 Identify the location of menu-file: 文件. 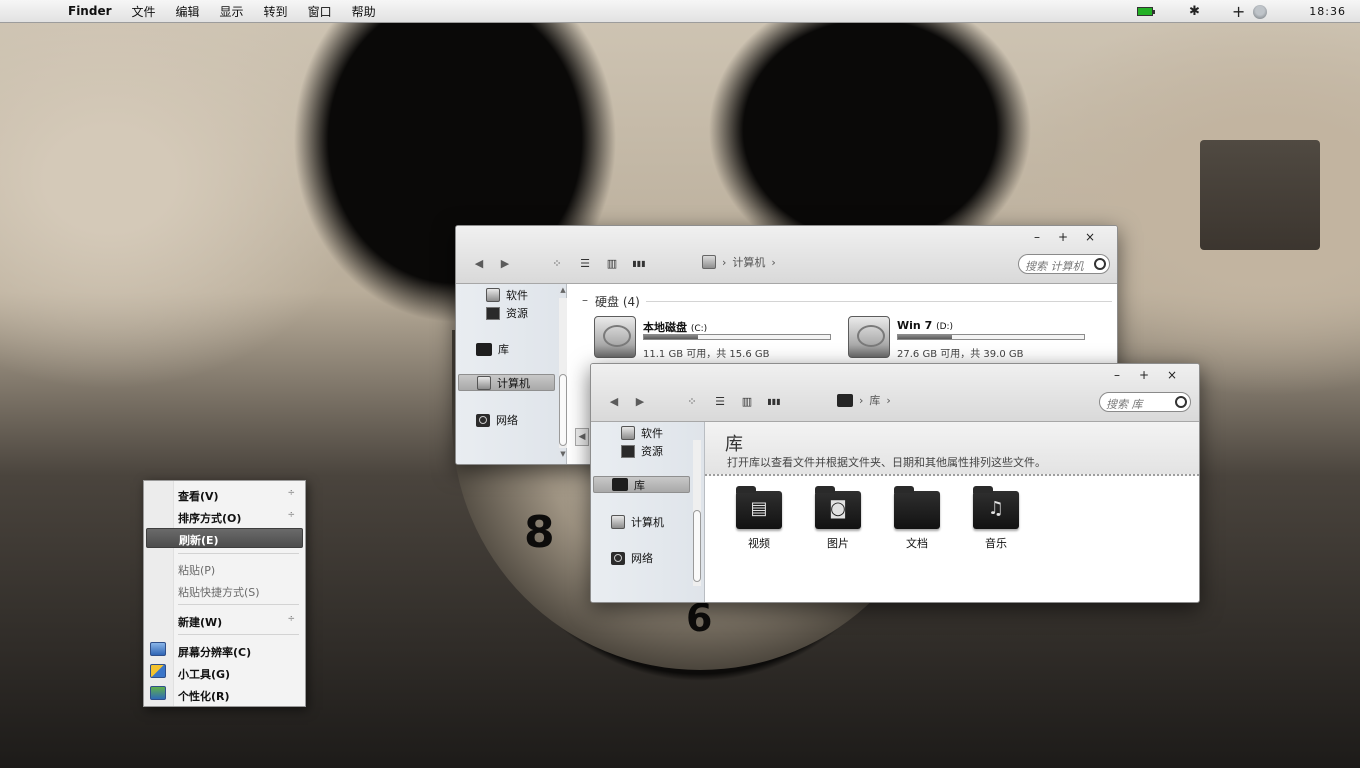
(144, 11).